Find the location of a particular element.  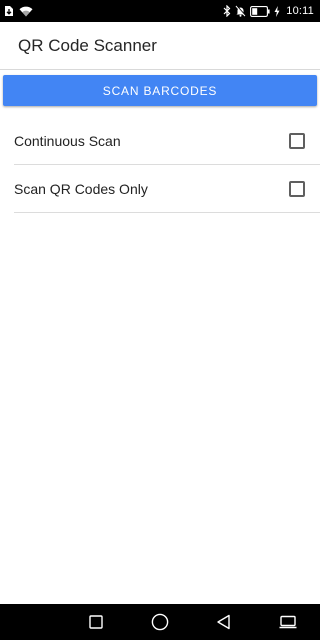

back-button is located at coordinates (224, 622).